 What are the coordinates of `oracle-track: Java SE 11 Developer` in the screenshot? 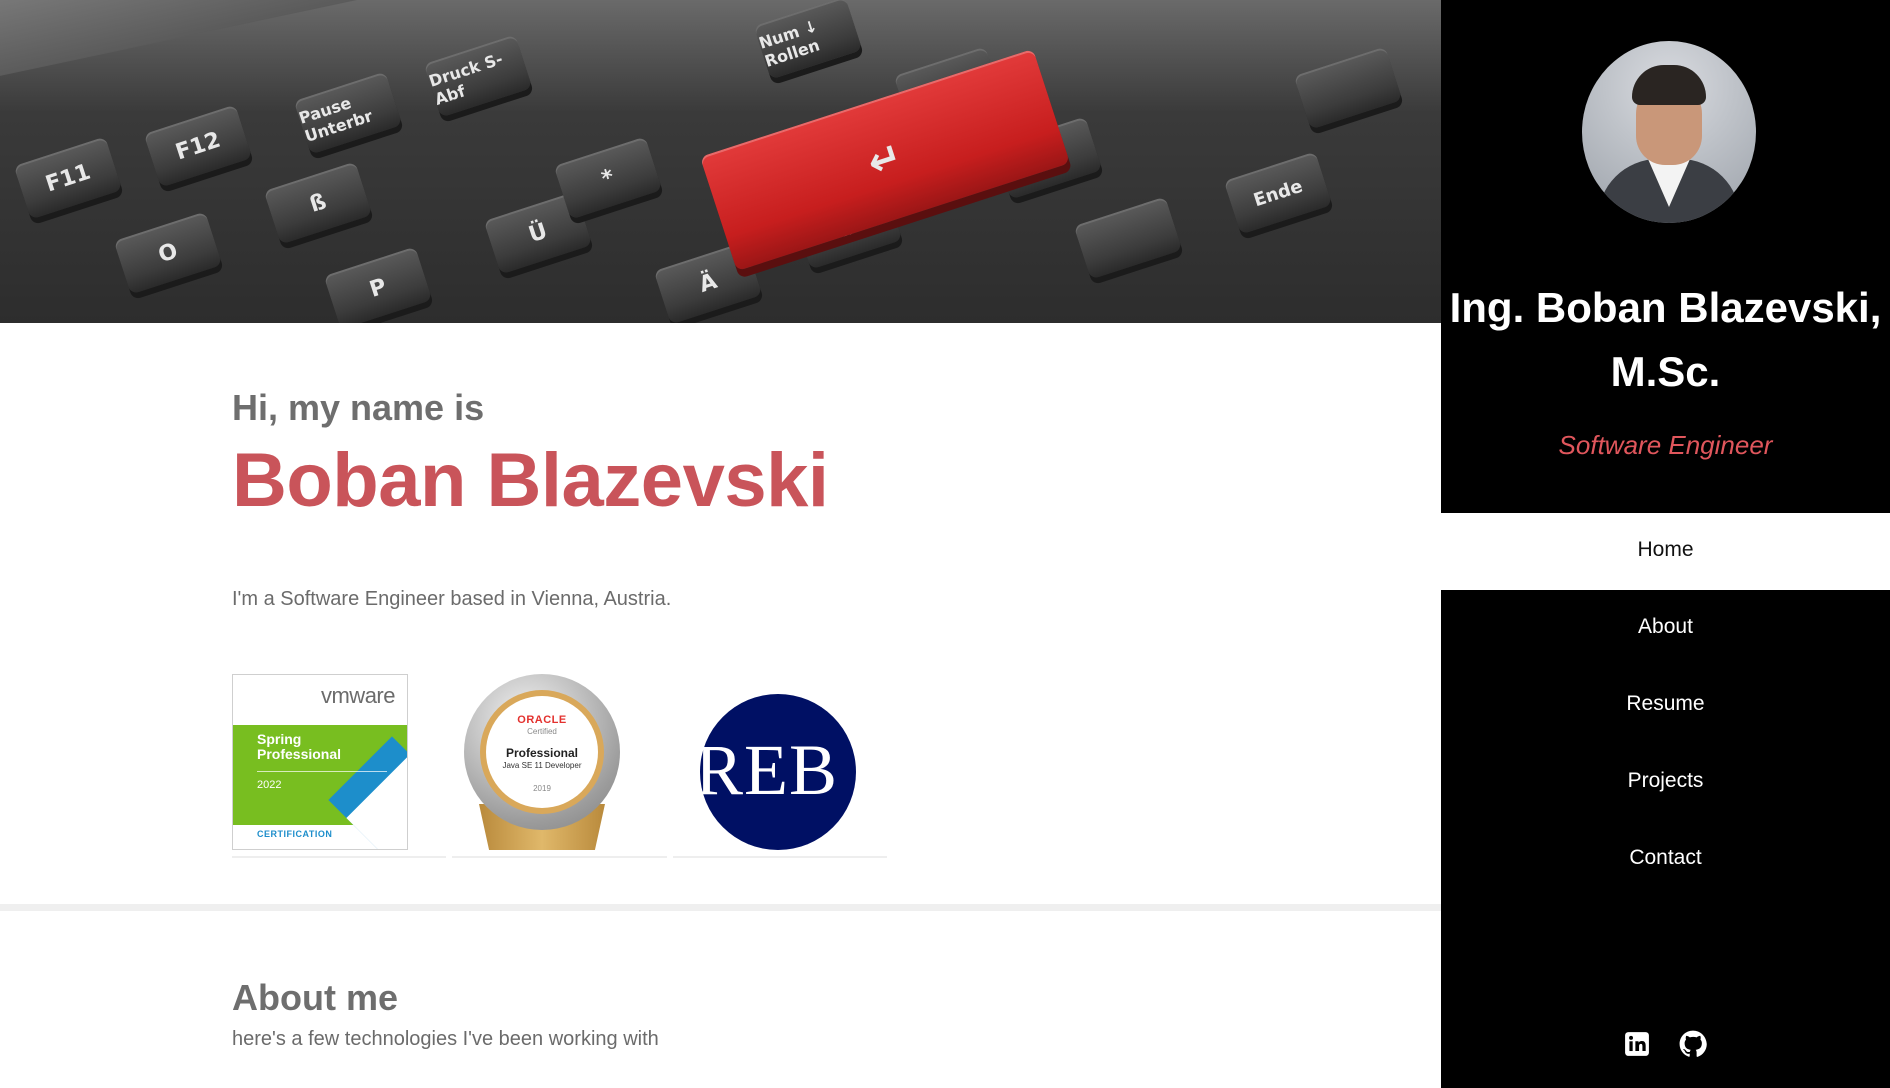 It's located at (542, 765).